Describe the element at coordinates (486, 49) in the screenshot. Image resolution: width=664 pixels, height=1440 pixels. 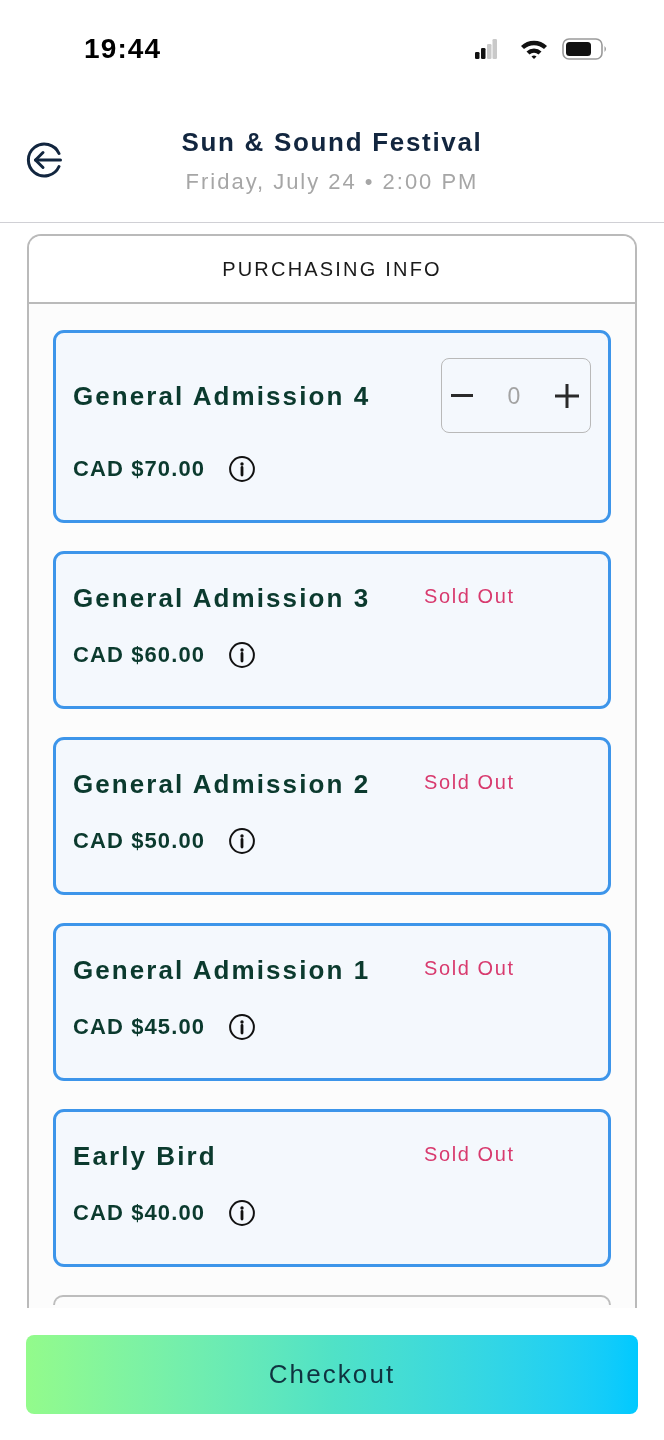
I see `signal-icon` at that location.